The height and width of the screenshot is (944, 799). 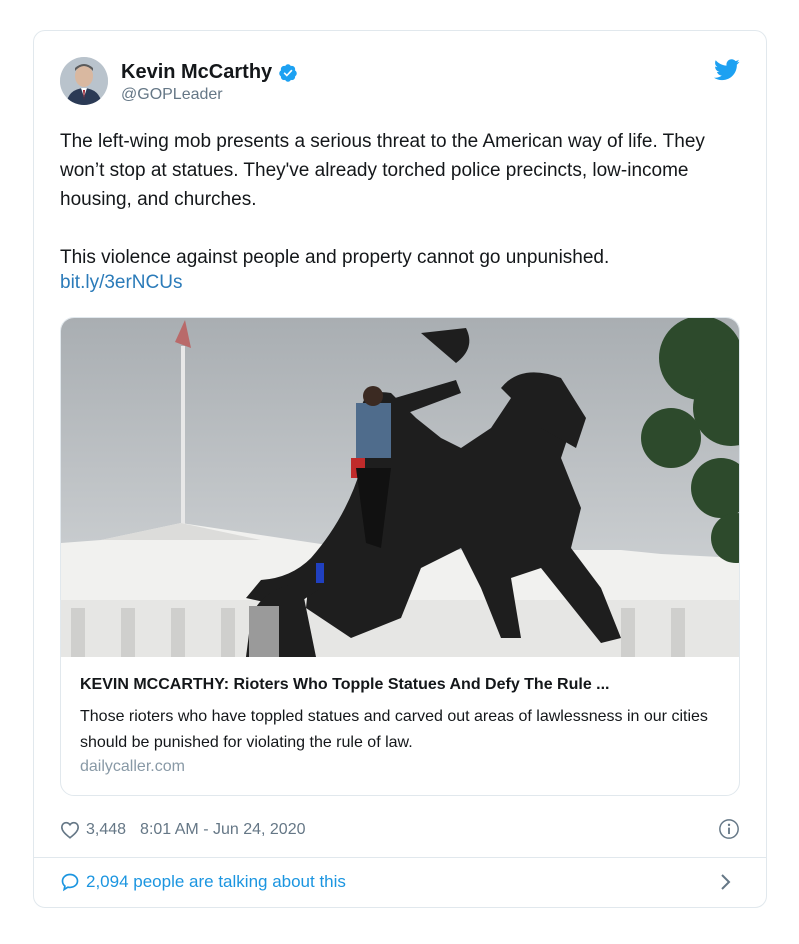 What do you see at coordinates (727, 70) in the screenshot?
I see `twitter-bird-icon` at bounding box center [727, 70].